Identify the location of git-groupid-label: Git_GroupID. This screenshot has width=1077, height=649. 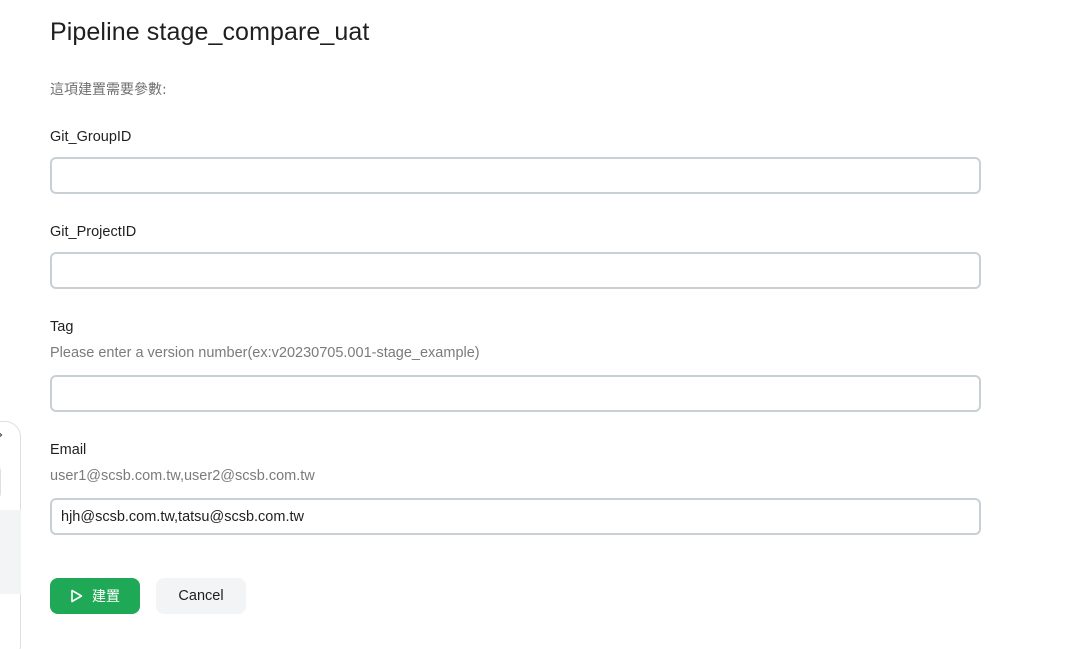
(91, 137).